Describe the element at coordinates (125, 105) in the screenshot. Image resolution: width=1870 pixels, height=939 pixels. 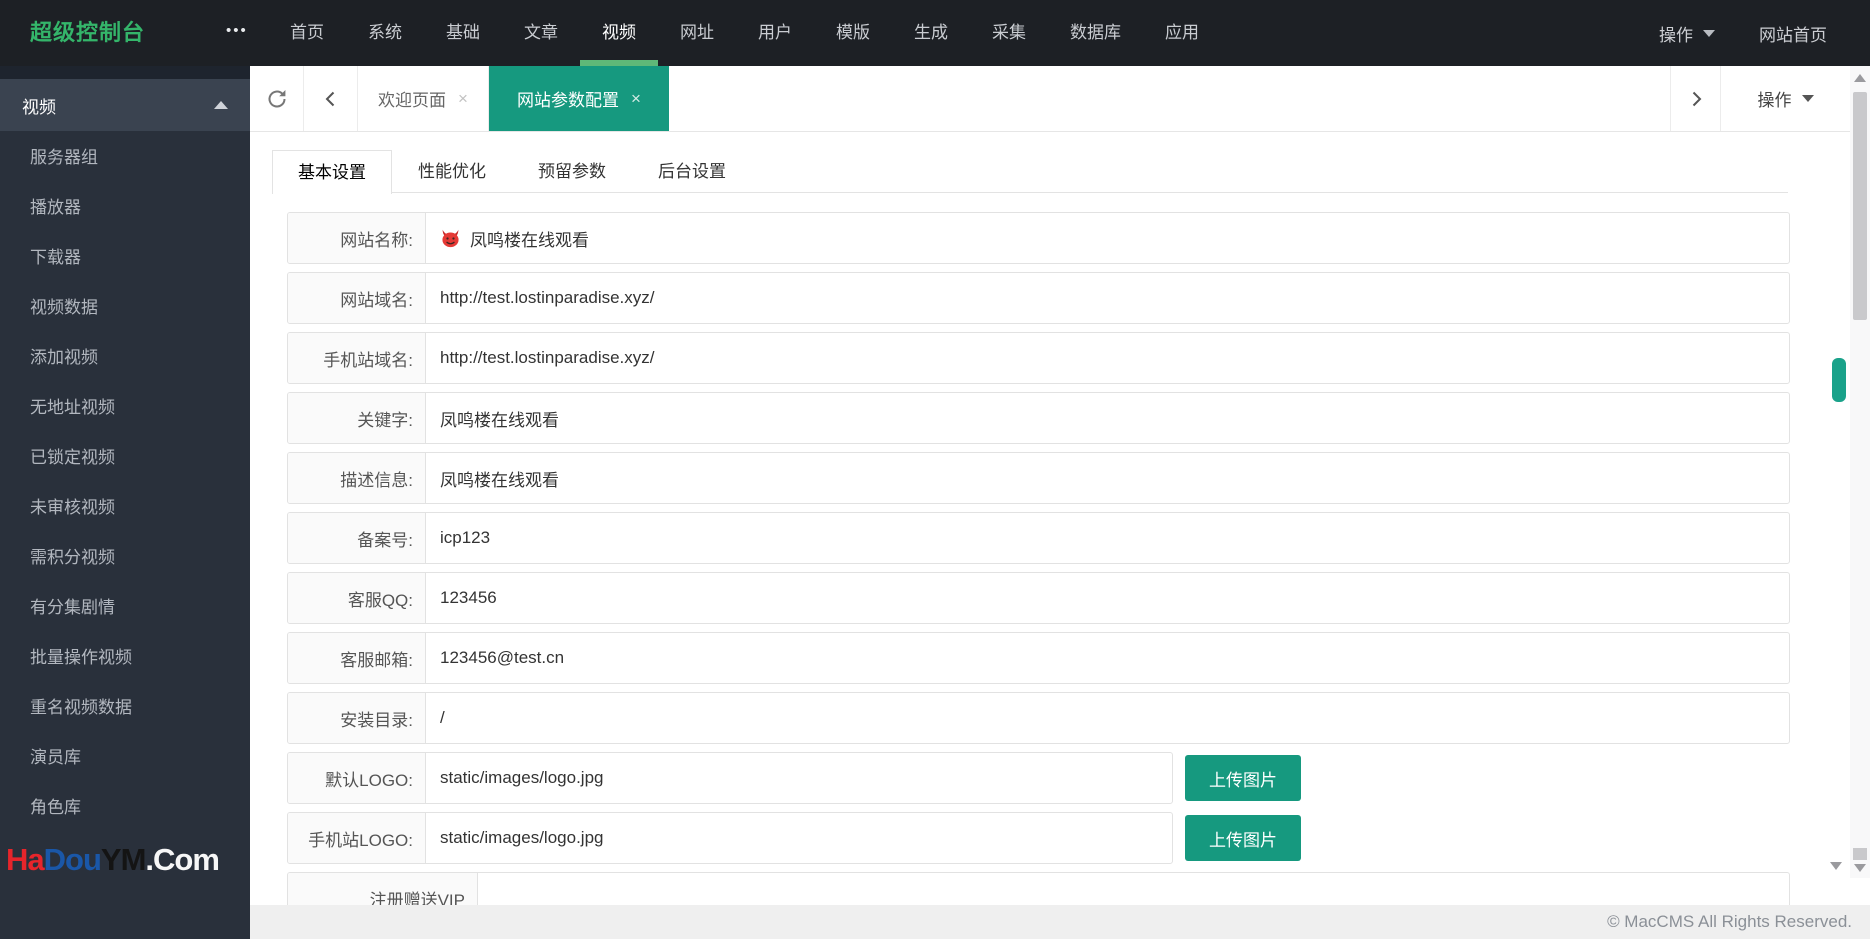
I see `sidebar-section-header: 视频` at that location.